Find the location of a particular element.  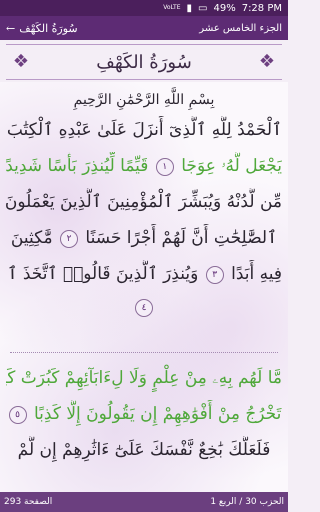

verse-text: فِيهِ أَبَدًا is located at coordinates (256, 274).